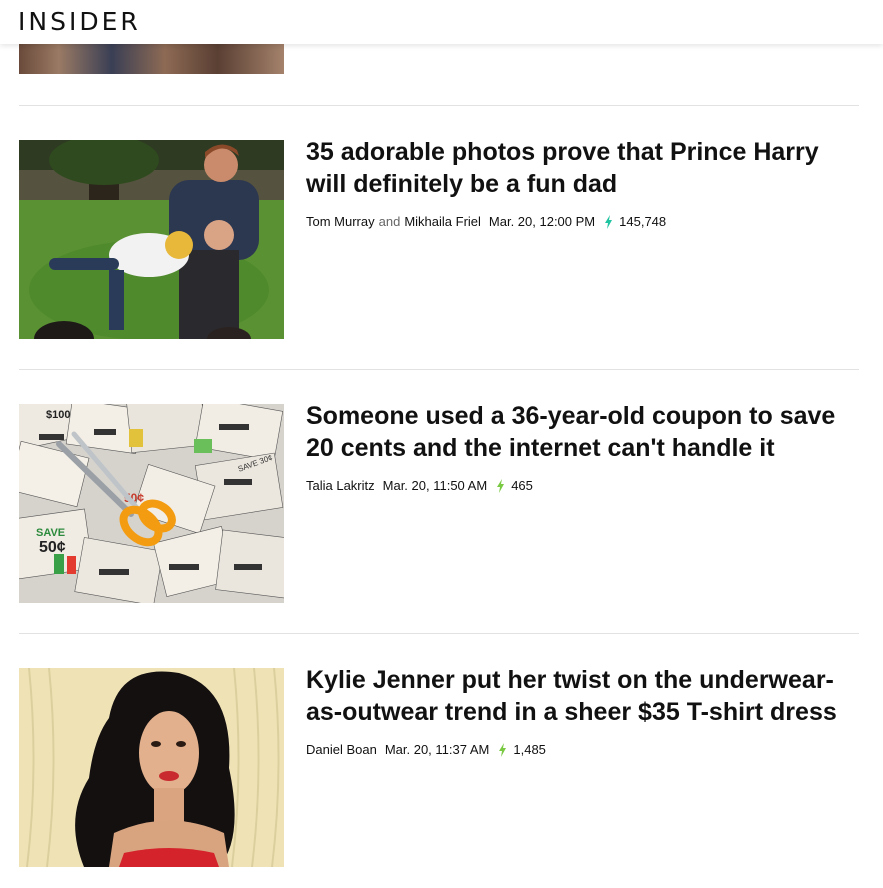 This screenshot has height=888, width=883. What do you see at coordinates (442, 221) in the screenshot?
I see `author-link: Mikhaila Friel` at bounding box center [442, 221].